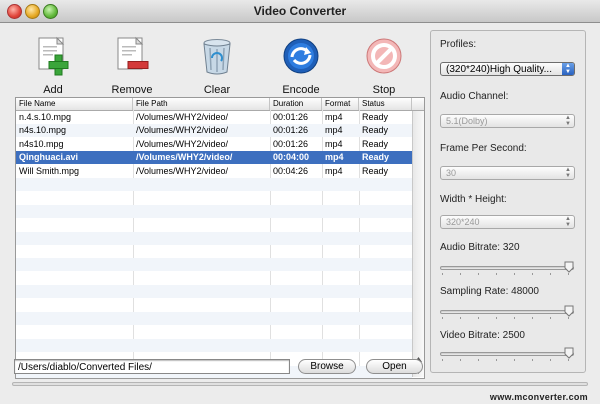 The image size is (600, 404). Describe the element at coordinates (418, 244) in the screenshot. I see `table-scrollbar` at that location.